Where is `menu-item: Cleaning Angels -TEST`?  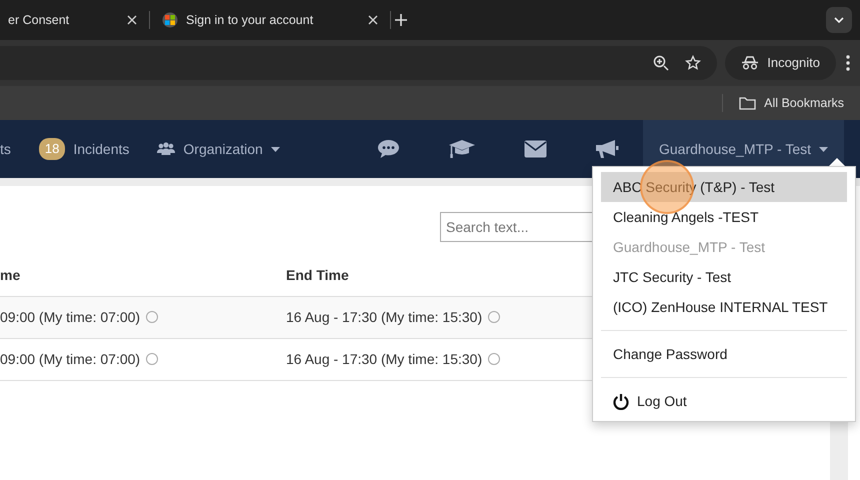
menu-item: Cleaning Angels -TEST is located at coordinates (724, 217).